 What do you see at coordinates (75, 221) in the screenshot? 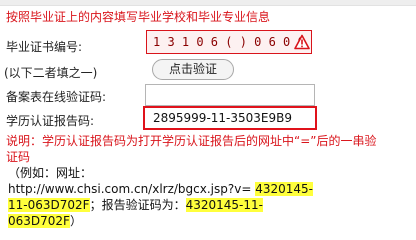
I see `example-close: ）` at bounding box center [75, 221].